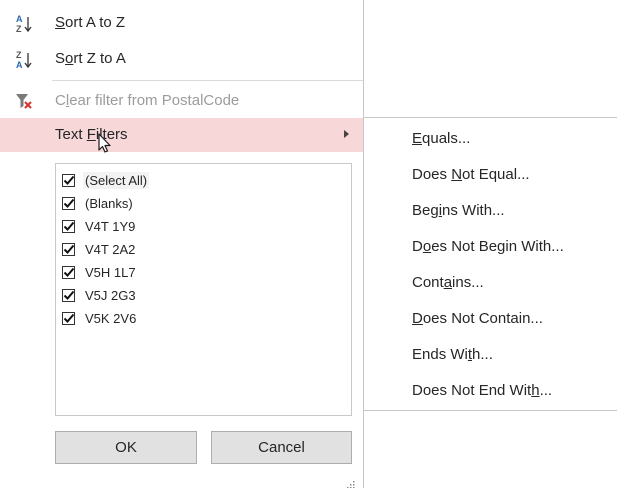 The height and width of the screenshot is (488, 617). I want to click on list-item-label: V4T 1Y9, so click(110, 226).